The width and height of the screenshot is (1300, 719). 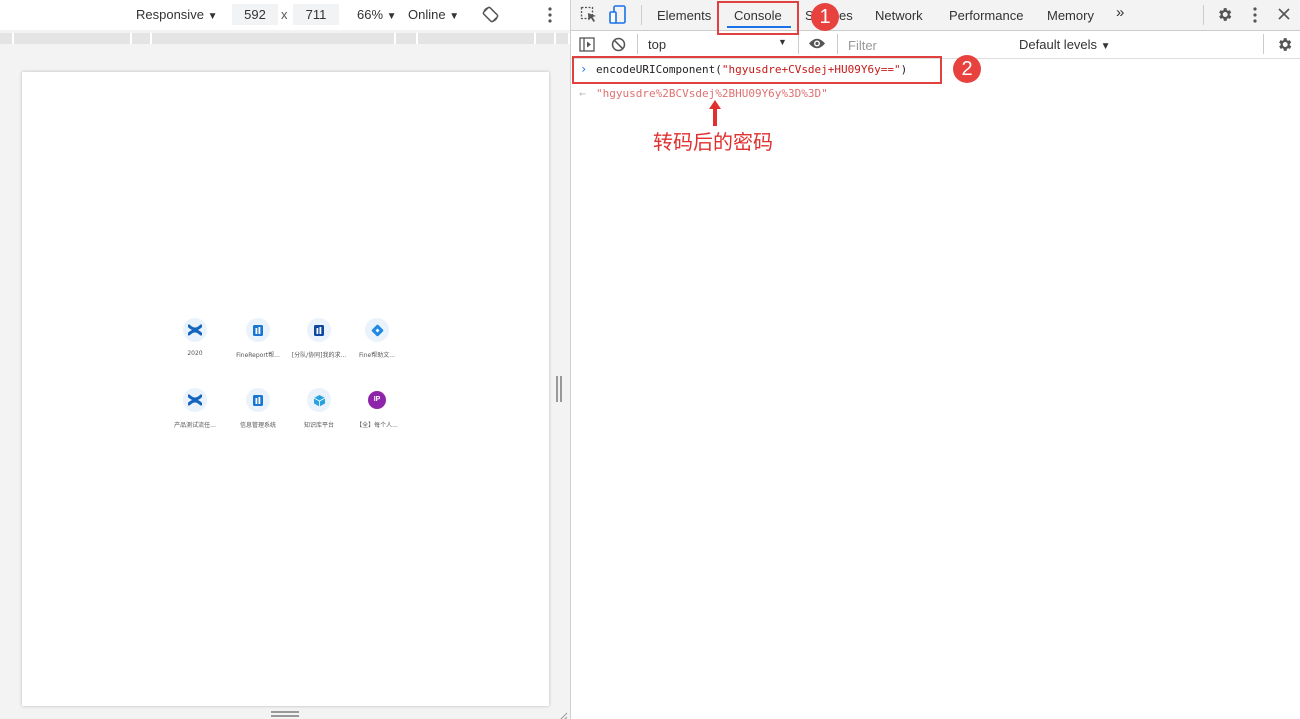 What do you see at coordinates (195, 353) in the screenshot?
I see `app-label: 2020` at bounding box center [195, 353].